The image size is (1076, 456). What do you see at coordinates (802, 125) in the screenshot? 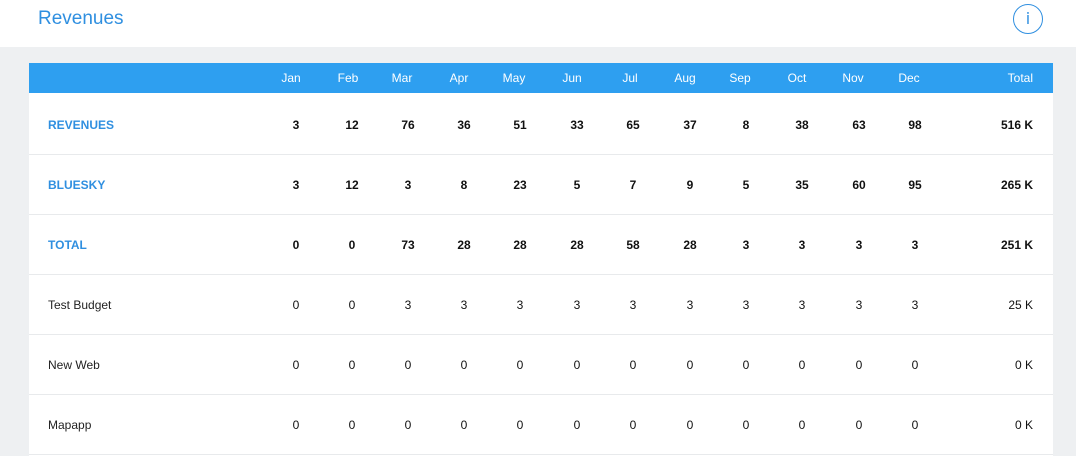
I see `cell-oct: 38` at bounding box center [802, 125].